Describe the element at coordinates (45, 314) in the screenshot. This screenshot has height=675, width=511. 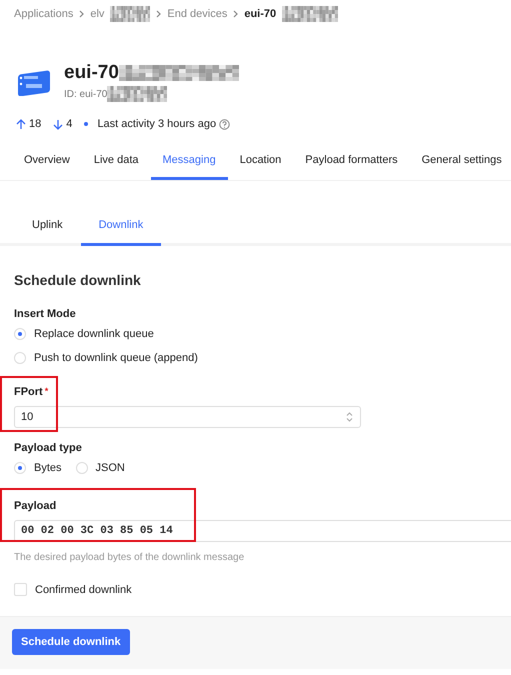
I see `field-label: Insert Mode` at that location.